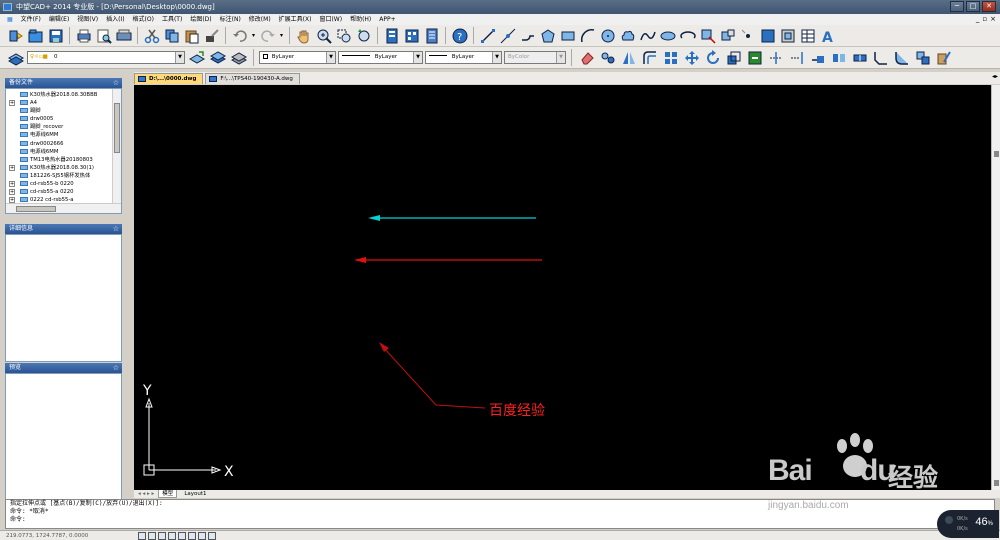 The width and height of the screenshot is (1000, 540). Describe the element at coordinates (196, 57) in the screenshot. I see `make-current-layer-button` at that location.